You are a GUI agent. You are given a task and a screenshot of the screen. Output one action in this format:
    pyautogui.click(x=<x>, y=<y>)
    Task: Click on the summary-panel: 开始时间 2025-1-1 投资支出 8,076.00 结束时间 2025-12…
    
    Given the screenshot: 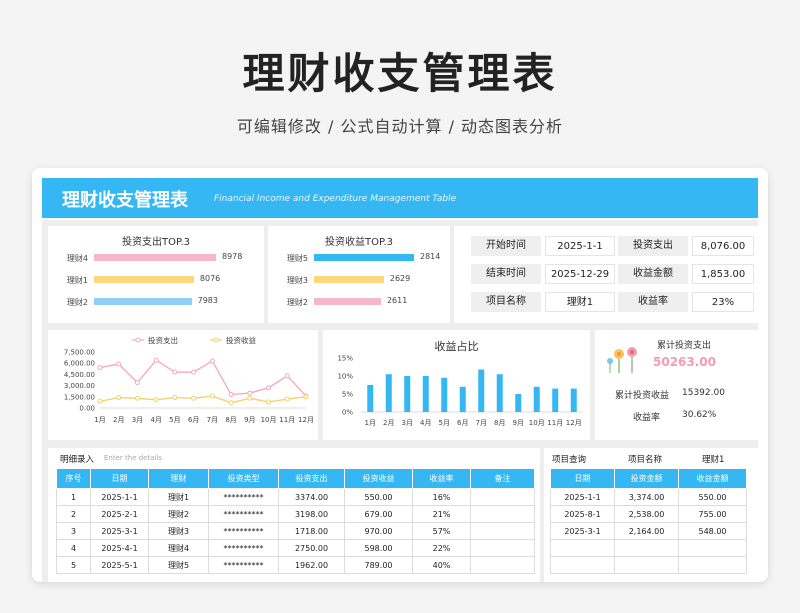 What is the action you would take?
    pyautogui.click(x=606, y=274)
    